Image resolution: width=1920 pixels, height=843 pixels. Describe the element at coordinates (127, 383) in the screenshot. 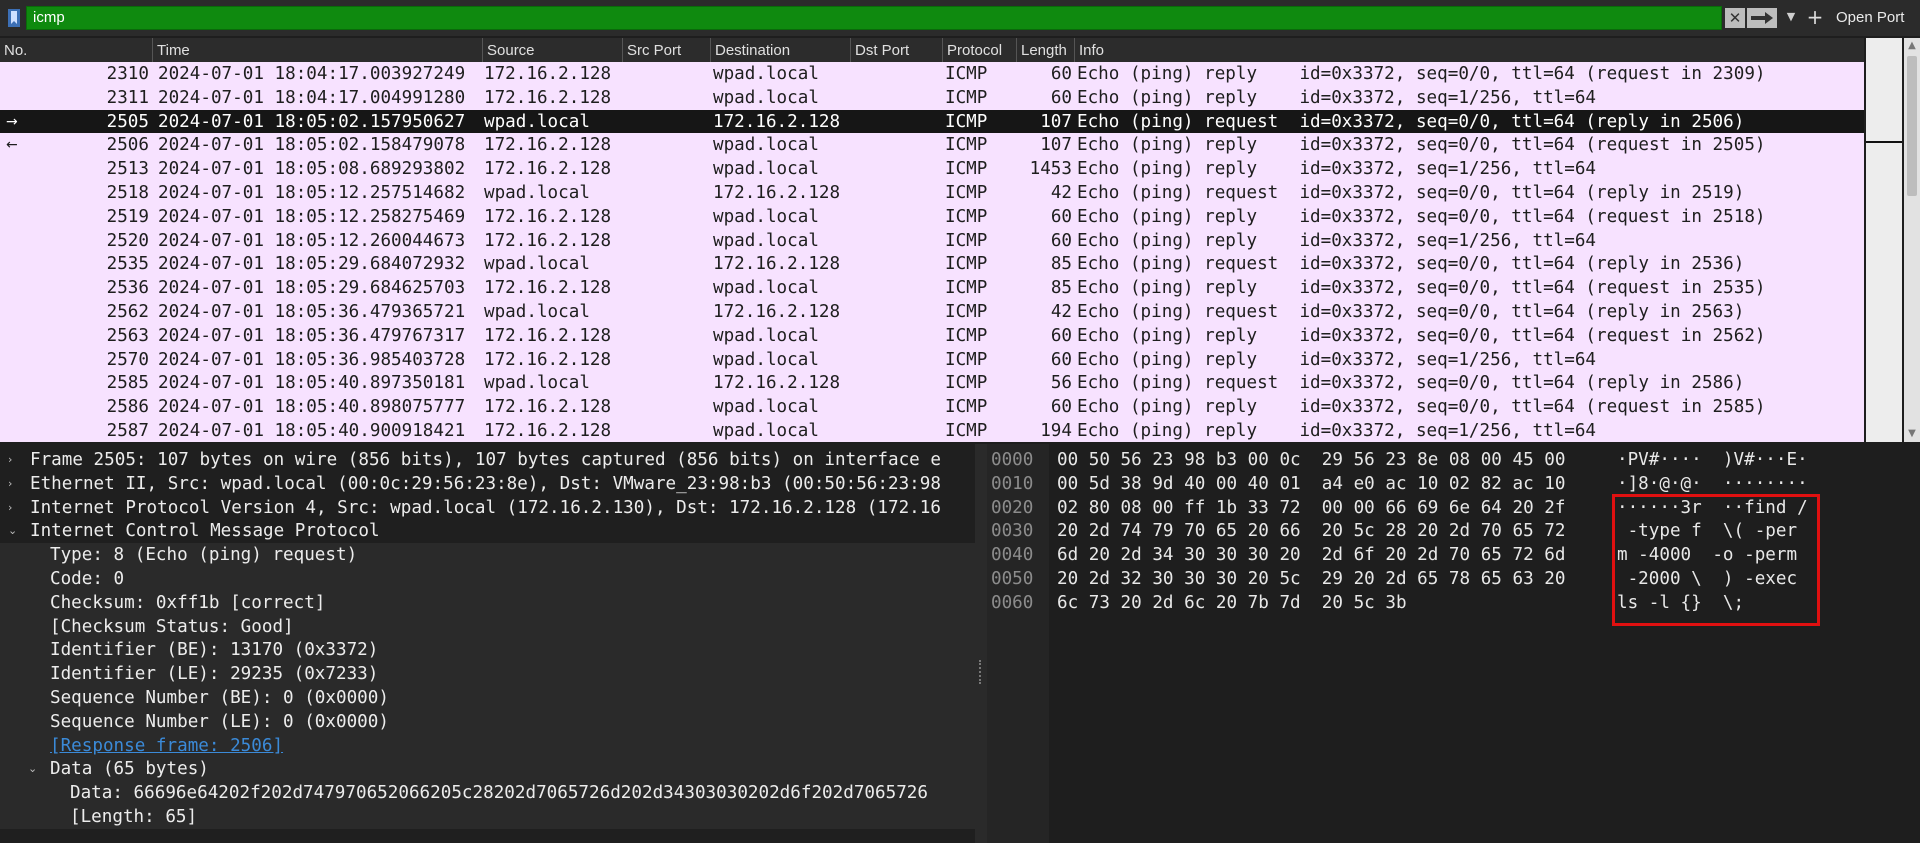

I see `packet-no: 2585` at that location.